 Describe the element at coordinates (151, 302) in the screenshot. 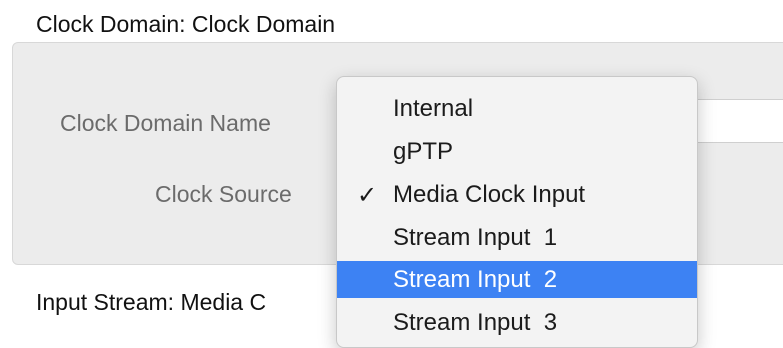

I see `input-stream-section-title: Input Stream: Media C` at that location.